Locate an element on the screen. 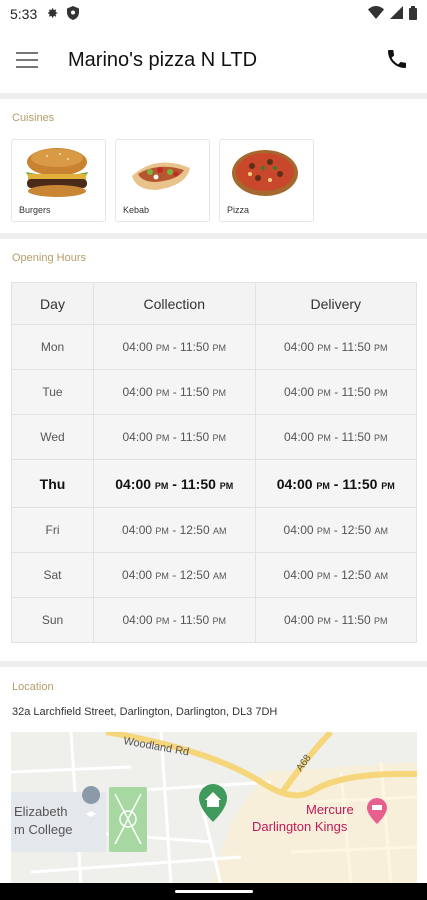 The width and height of the screenshot is (427, 900). cuisines-list: Burgers Kebab Pizza is located at coordinates (162, 180).